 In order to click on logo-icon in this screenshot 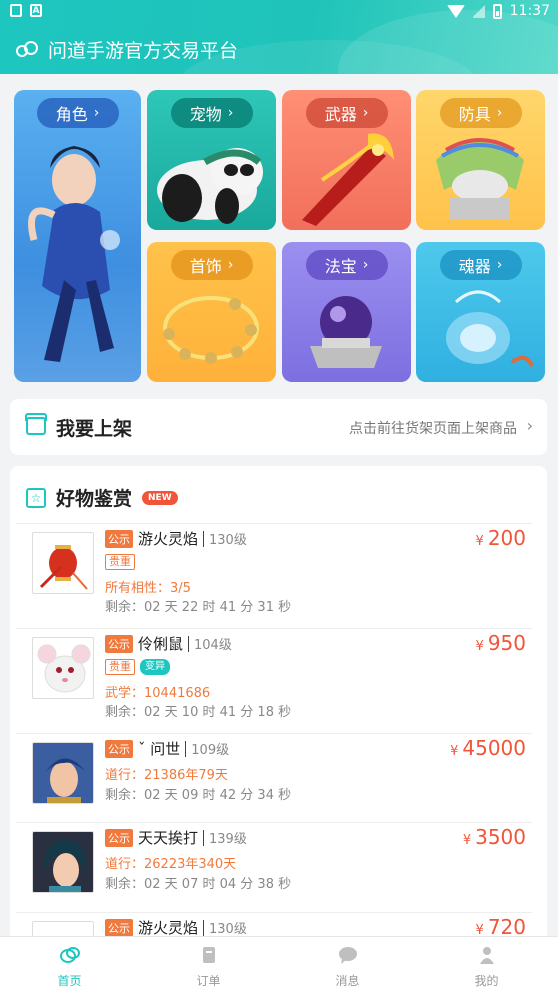, I will do `click(28, 49)`.